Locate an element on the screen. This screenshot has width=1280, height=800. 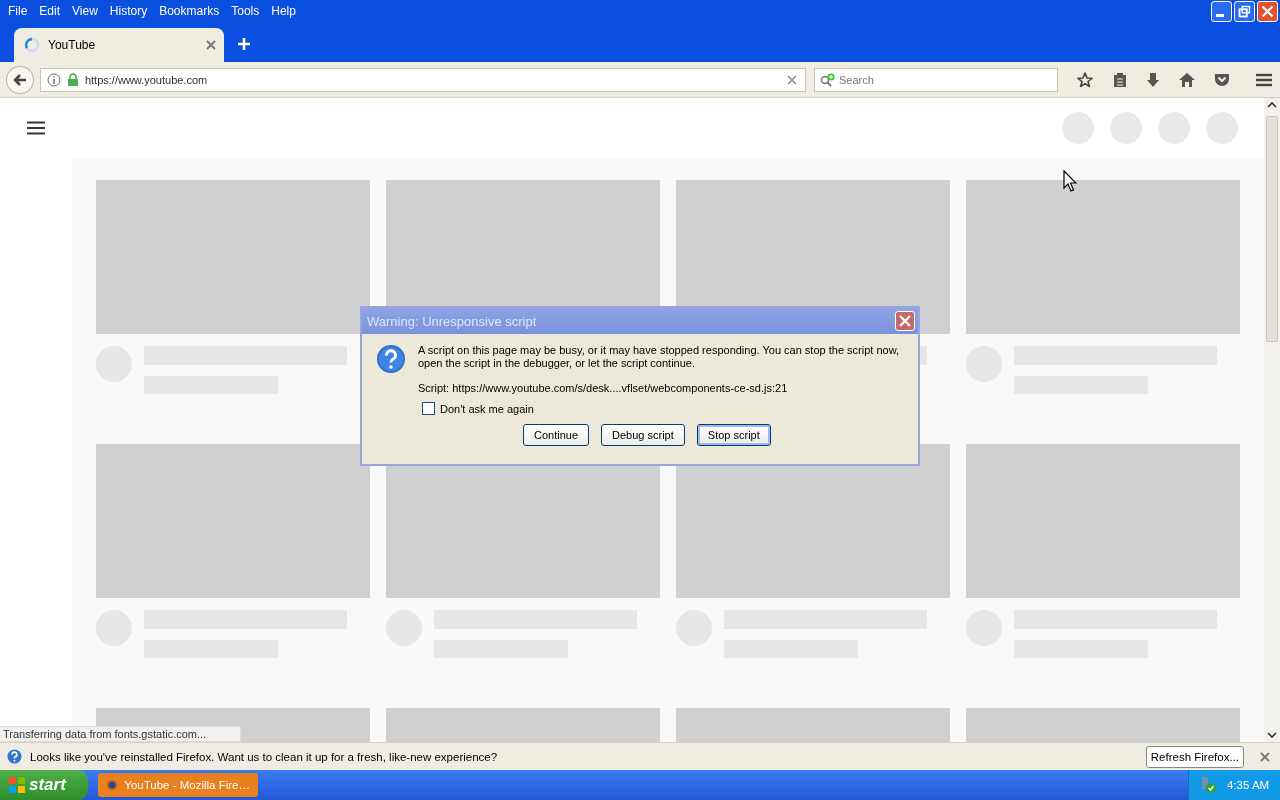
home-icon is located at coordinates (1187, 79).